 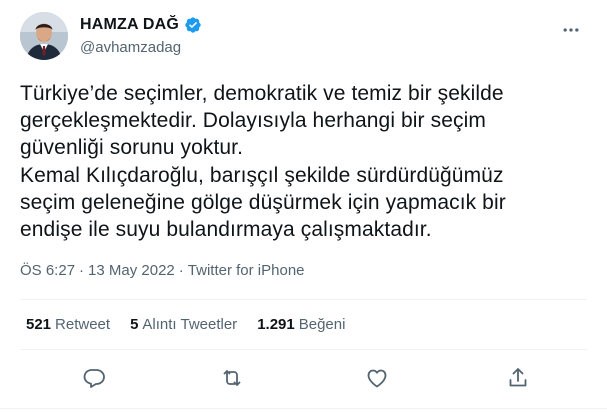 I want to click on handle: @avhamzadag, so click(x=141, y=47).